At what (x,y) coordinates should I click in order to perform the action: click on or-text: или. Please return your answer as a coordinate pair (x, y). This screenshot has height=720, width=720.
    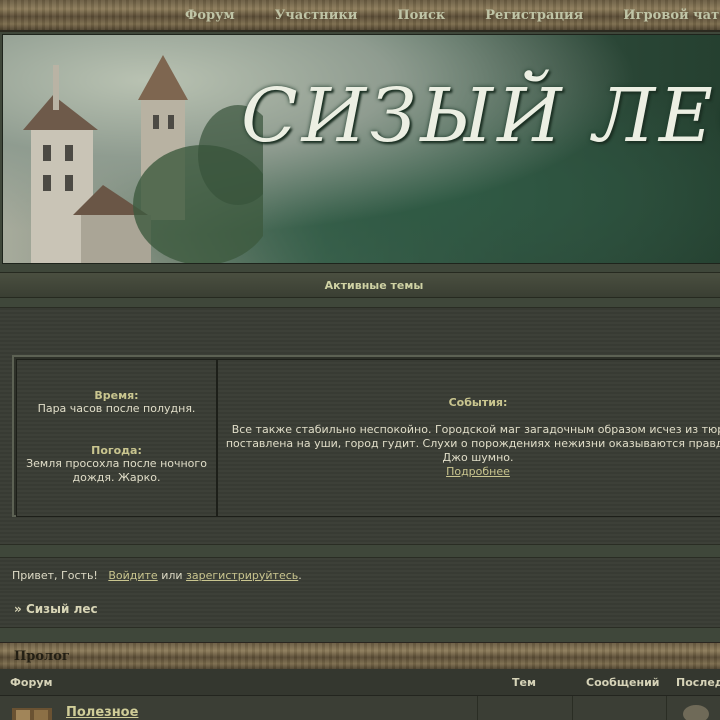
    Looking at the image, I should click on (172, 575).